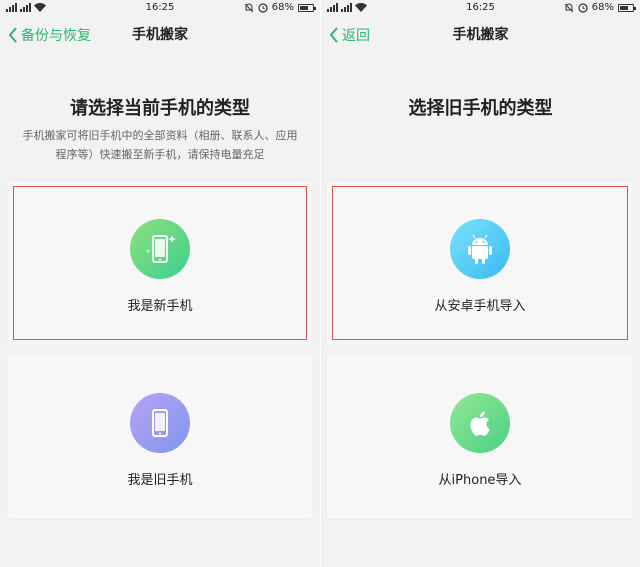  I want to click on nav-bar: 备份与恢复 手机搬家, so click(160, 34).